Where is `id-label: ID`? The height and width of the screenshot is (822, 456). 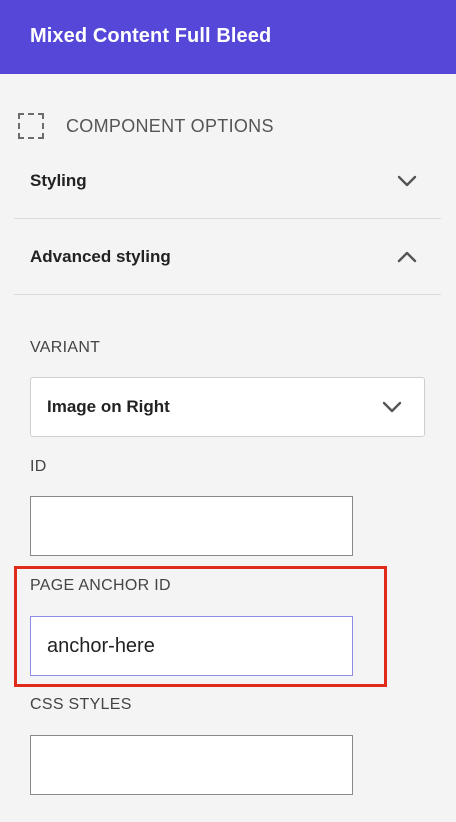
id-label: ID is located at coordinates (38, 466).